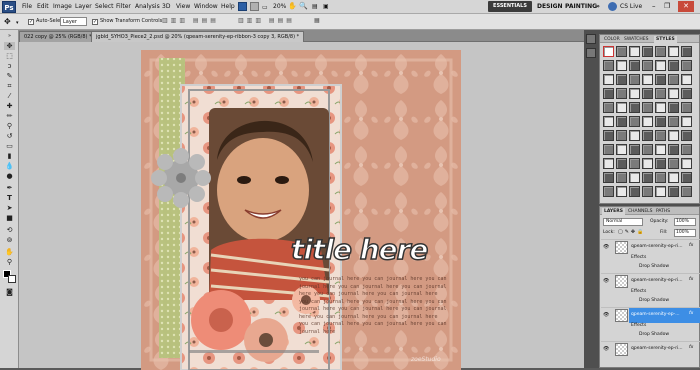 This screenshot has width=700, height=370. I want to click on history-brush-tool-icon: ↺, so click(9, 136).